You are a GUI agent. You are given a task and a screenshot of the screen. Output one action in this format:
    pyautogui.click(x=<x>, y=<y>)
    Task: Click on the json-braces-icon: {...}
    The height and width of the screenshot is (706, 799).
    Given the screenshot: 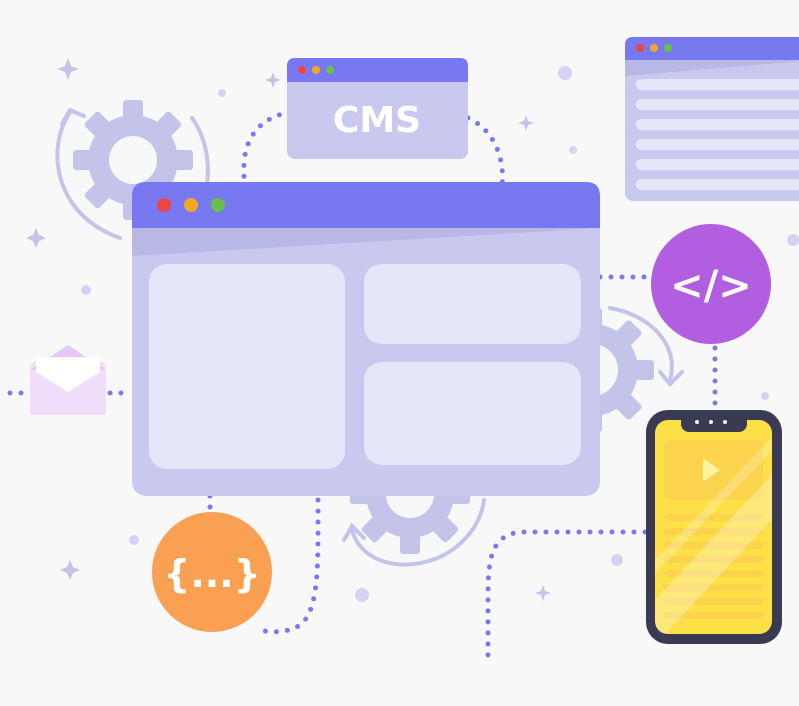 What is the action you would take?
    pyautogui.click(x=211, y=574)
    